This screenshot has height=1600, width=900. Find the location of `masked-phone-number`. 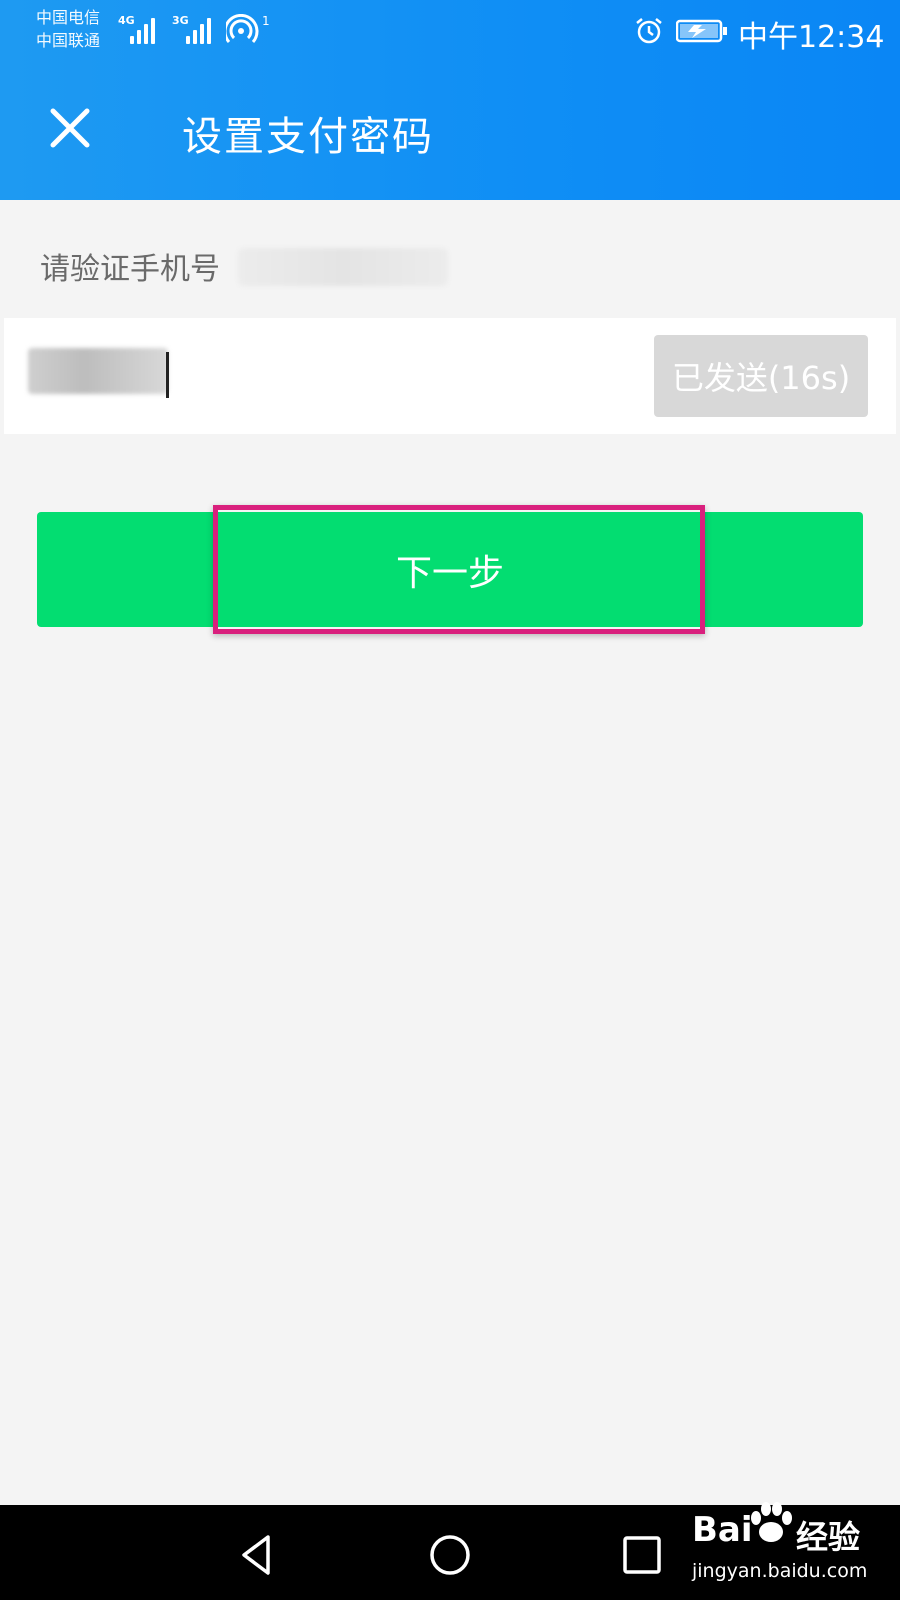

masked-phone-number is located at coordinates (343, 267).